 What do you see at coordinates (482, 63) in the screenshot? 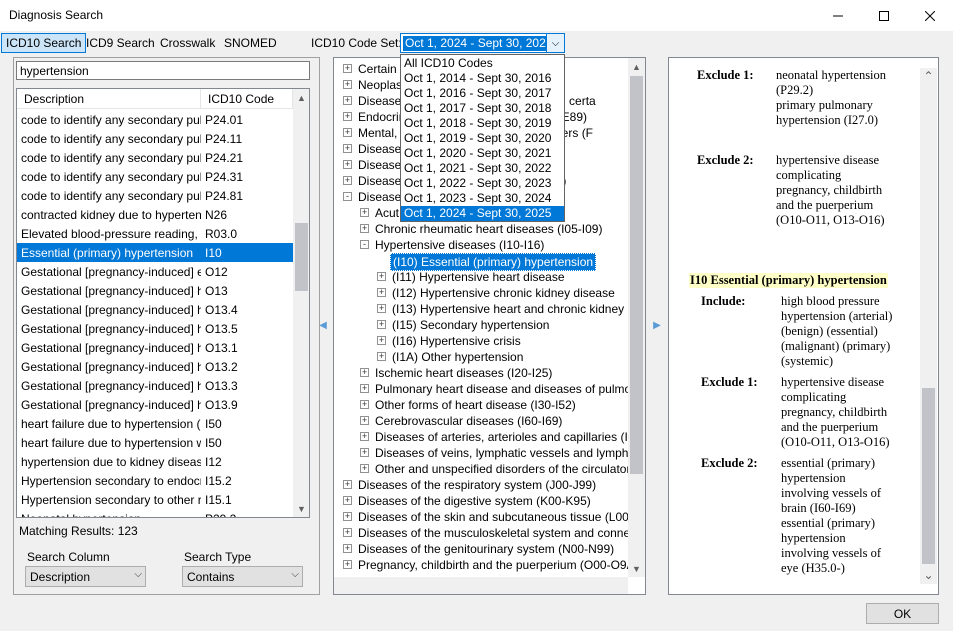
I see `codeset-option: All ICD10 Codes` at bounding box center [482, 63].